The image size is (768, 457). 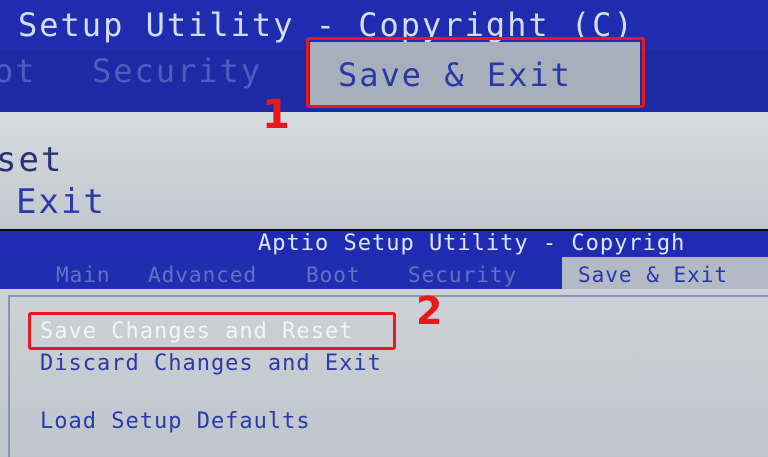 What do you see at coordinates (472, 243) in the screenshot?
I see `title-text: Aptio Setup Utility - Copyrigh` at bounding box center [472, 243].